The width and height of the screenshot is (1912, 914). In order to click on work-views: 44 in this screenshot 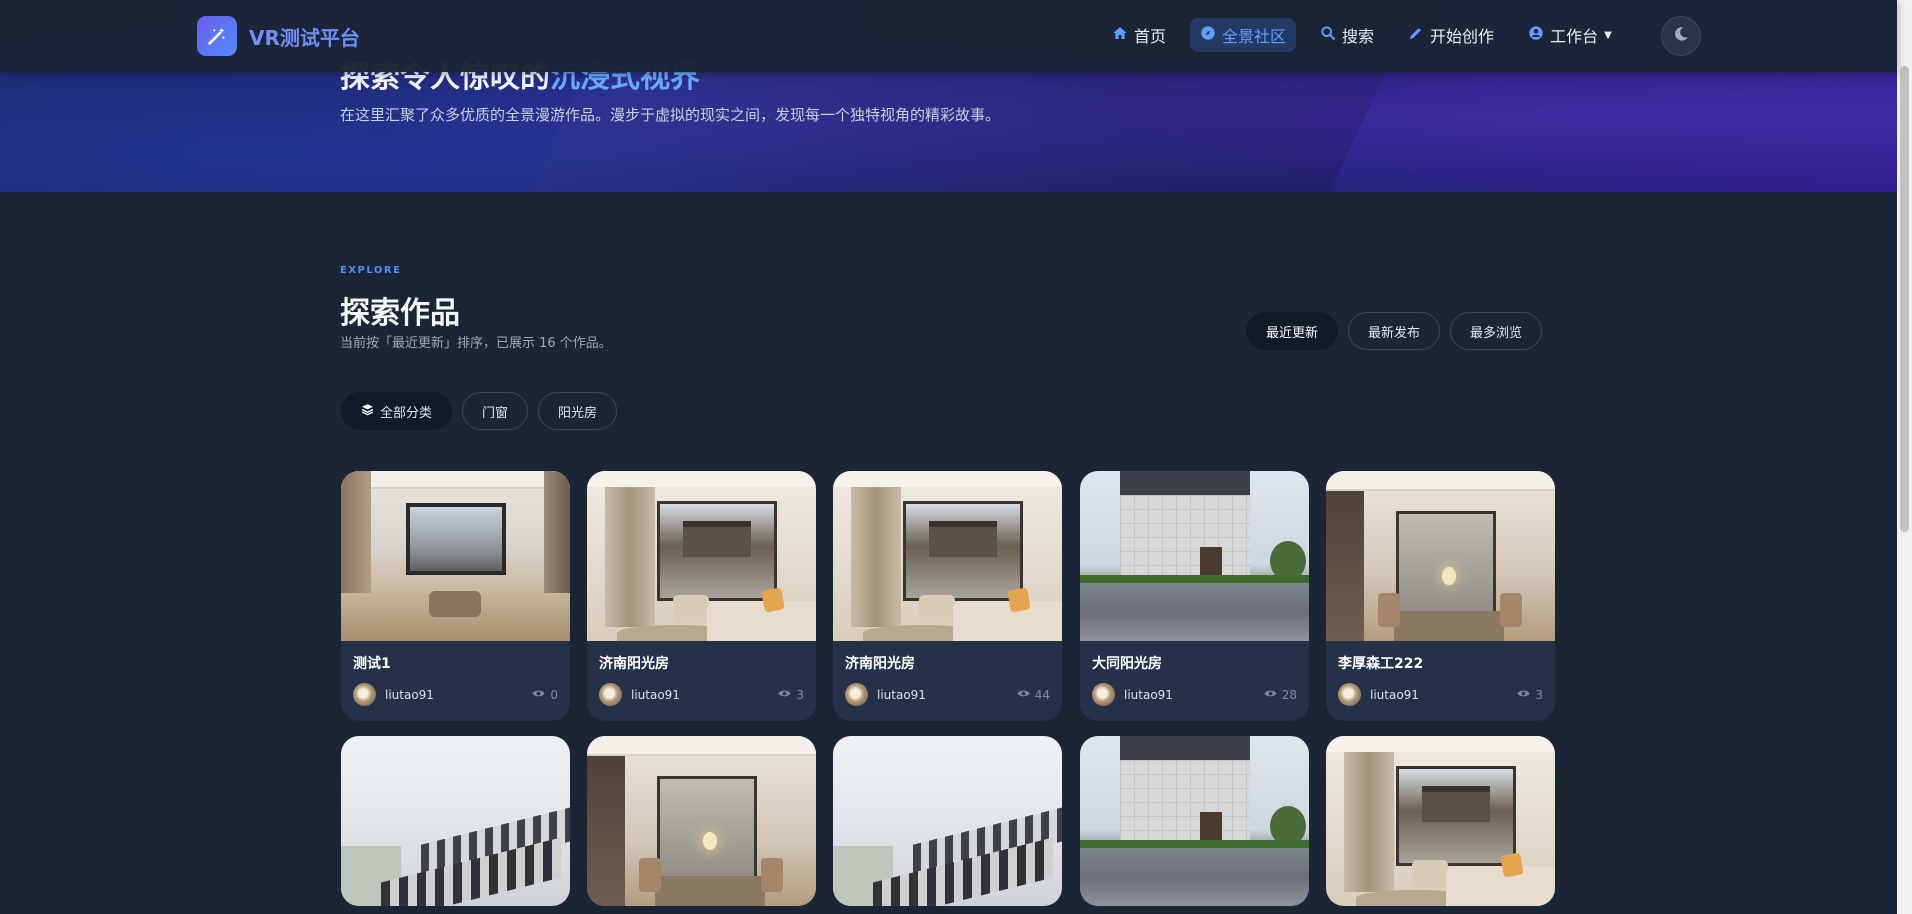, I will do `click(1033, 695)`.